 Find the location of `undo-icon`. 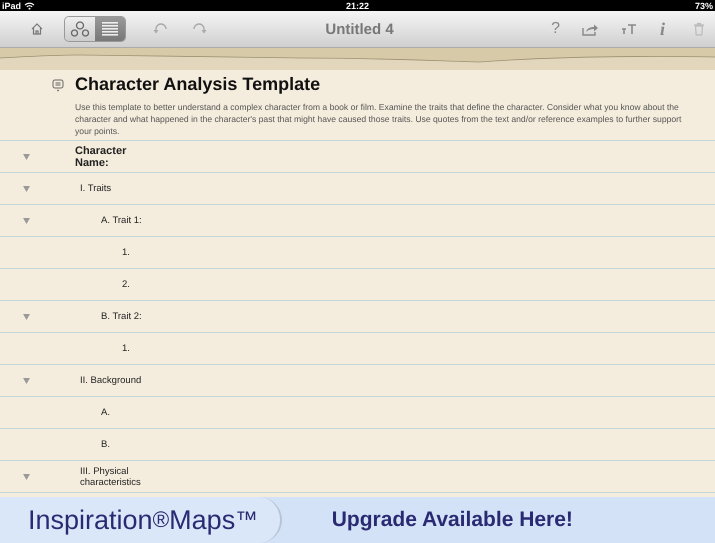

undo-icon is located at coordinates (161, 29).